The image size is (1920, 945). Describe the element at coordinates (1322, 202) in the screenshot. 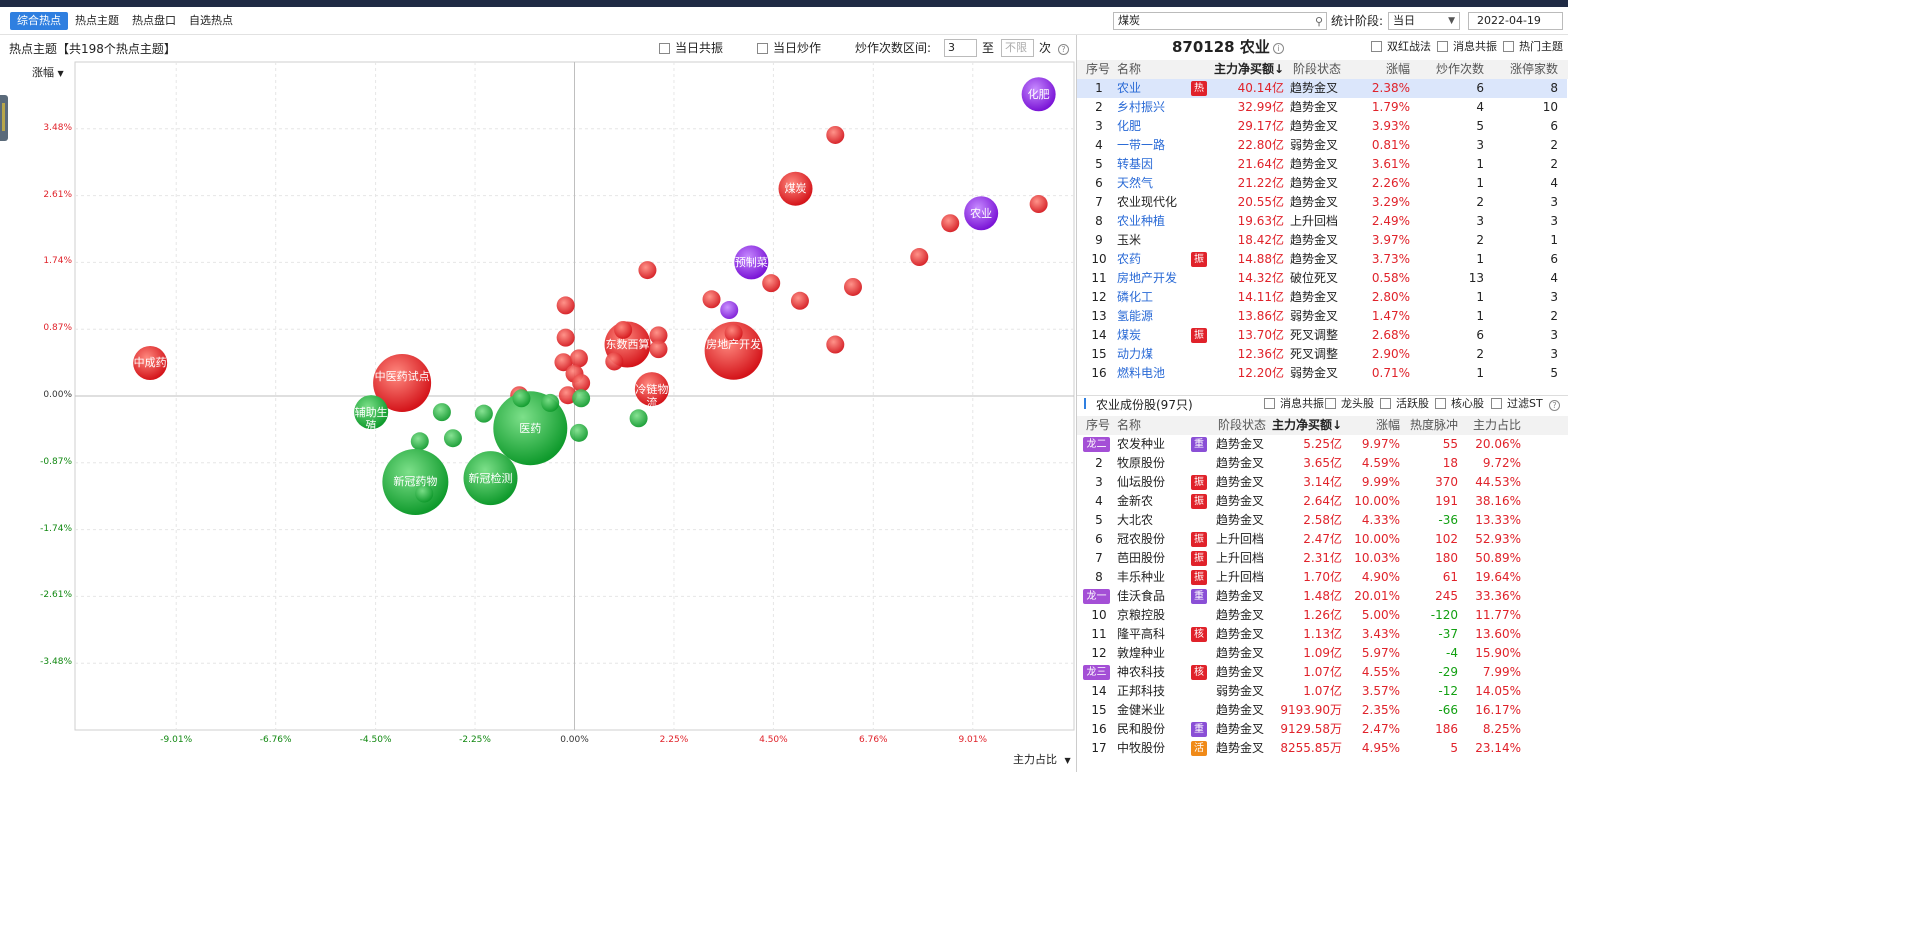

I see `theme-table-row: 7 农业现代化 20.55亿 趋势金叉 3.29% 2 3` at that location.